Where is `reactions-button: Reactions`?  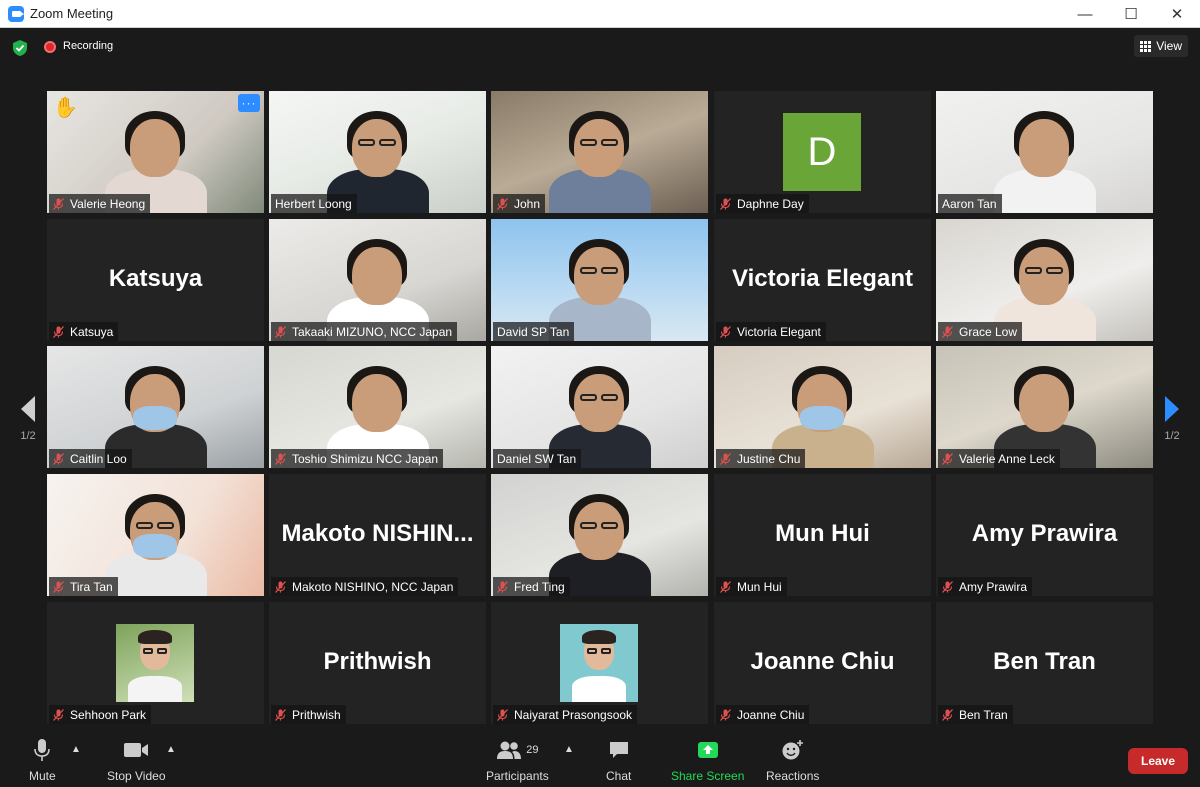 reactions-button: Reactions is located at coordinates (792, 760).